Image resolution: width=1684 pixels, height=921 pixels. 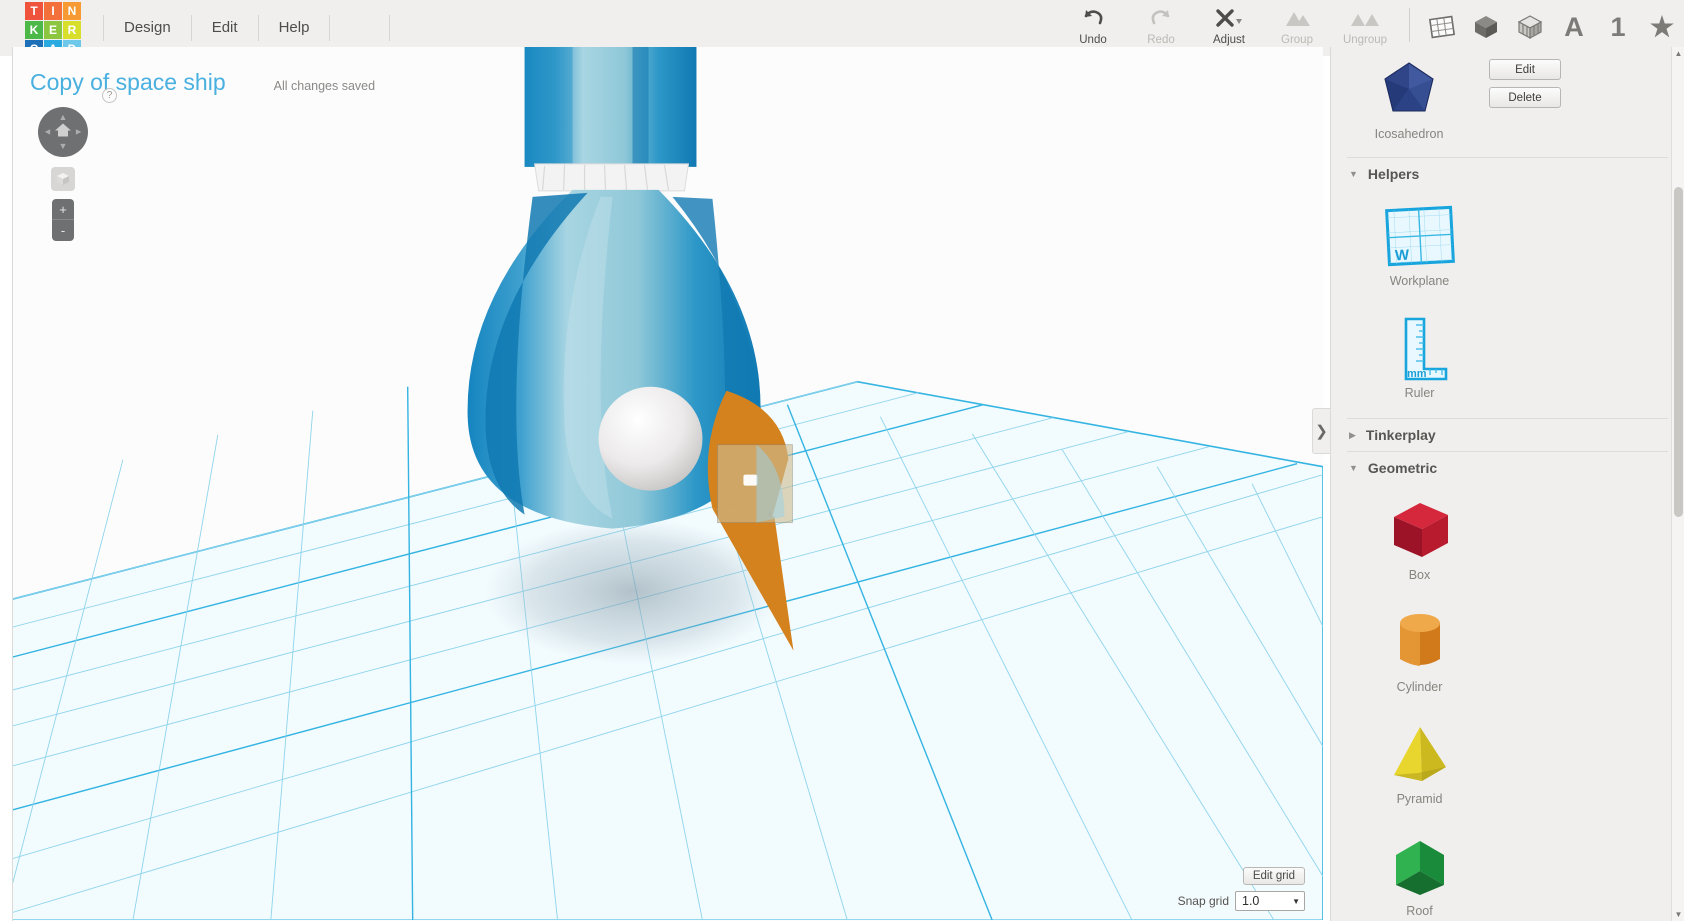 What do you see at coordinates (1525, 97) in the screenshot?
I see `delete-shape-button: Delete` at bounding box center [1525, 97].